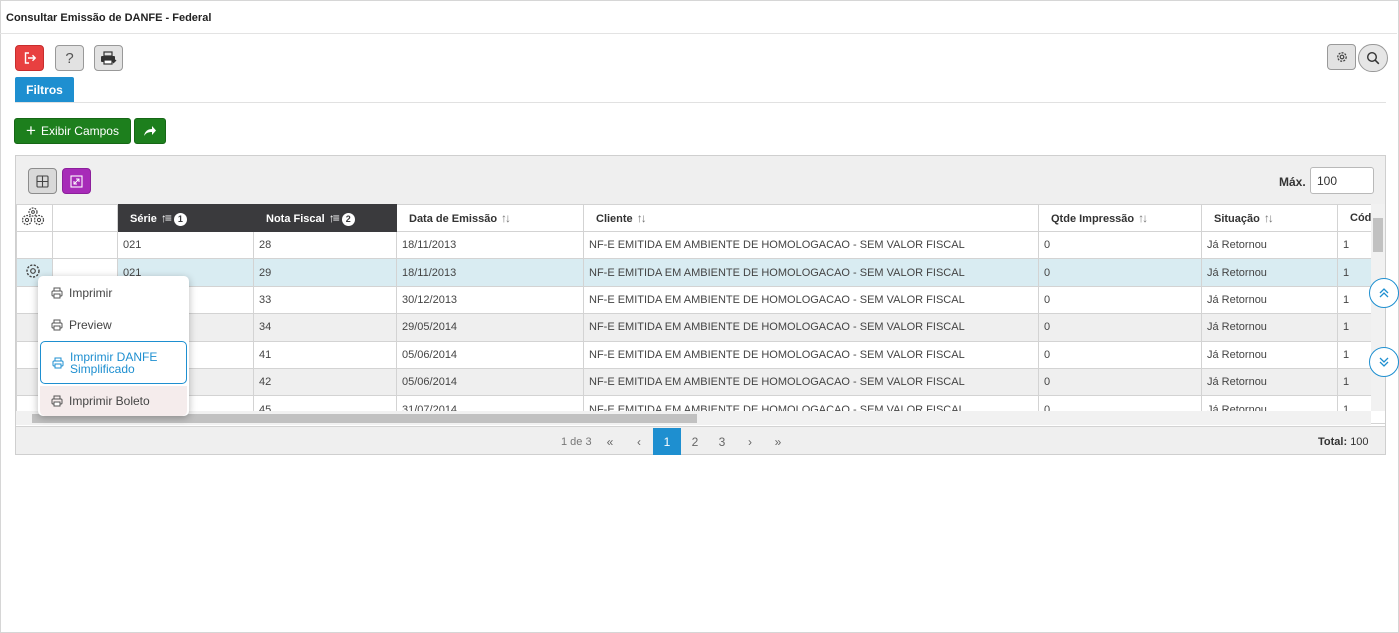  I want to click on blank-header, so click(85, 218).